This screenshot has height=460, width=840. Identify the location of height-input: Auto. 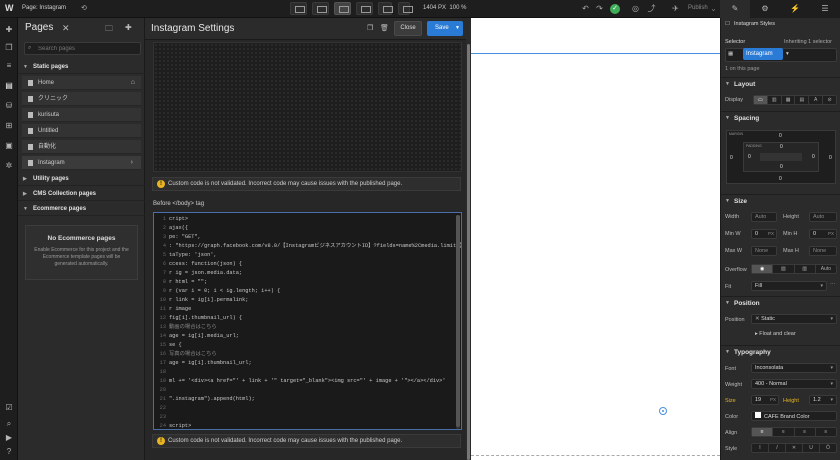
(823, 217).